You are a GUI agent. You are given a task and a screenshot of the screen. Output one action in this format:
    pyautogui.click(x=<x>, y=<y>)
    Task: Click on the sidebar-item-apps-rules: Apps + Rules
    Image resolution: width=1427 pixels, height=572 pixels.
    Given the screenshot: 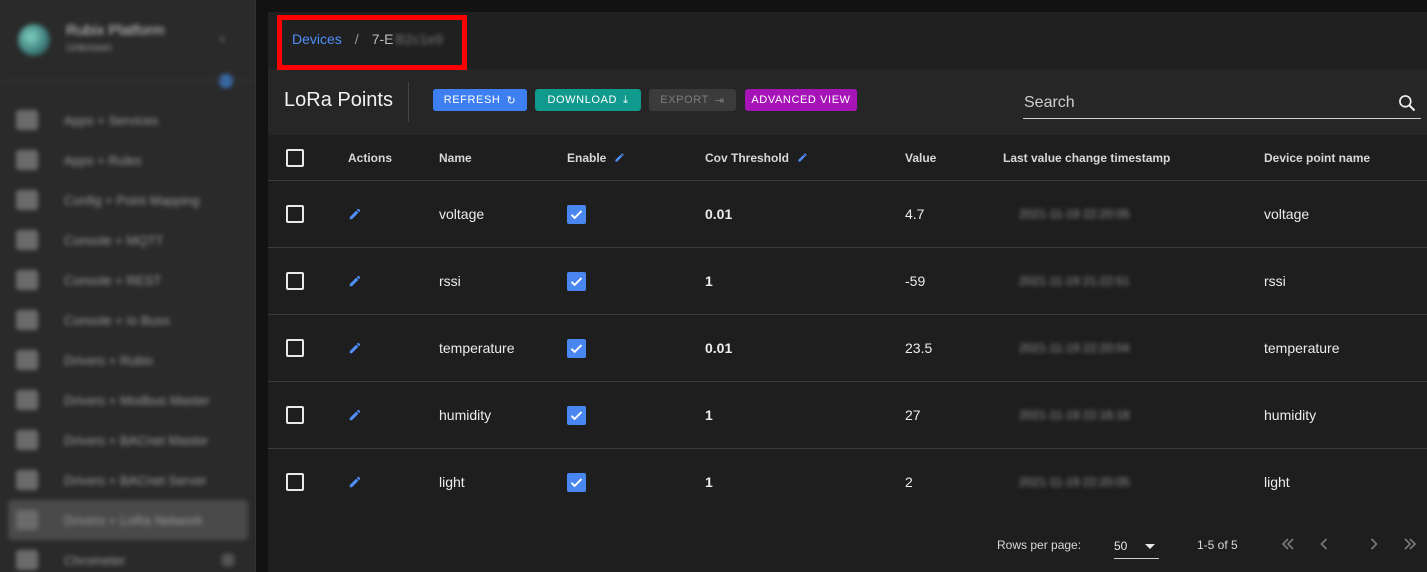 What is the action you would take?
    pyautogui.click(x=127, y=160)
    